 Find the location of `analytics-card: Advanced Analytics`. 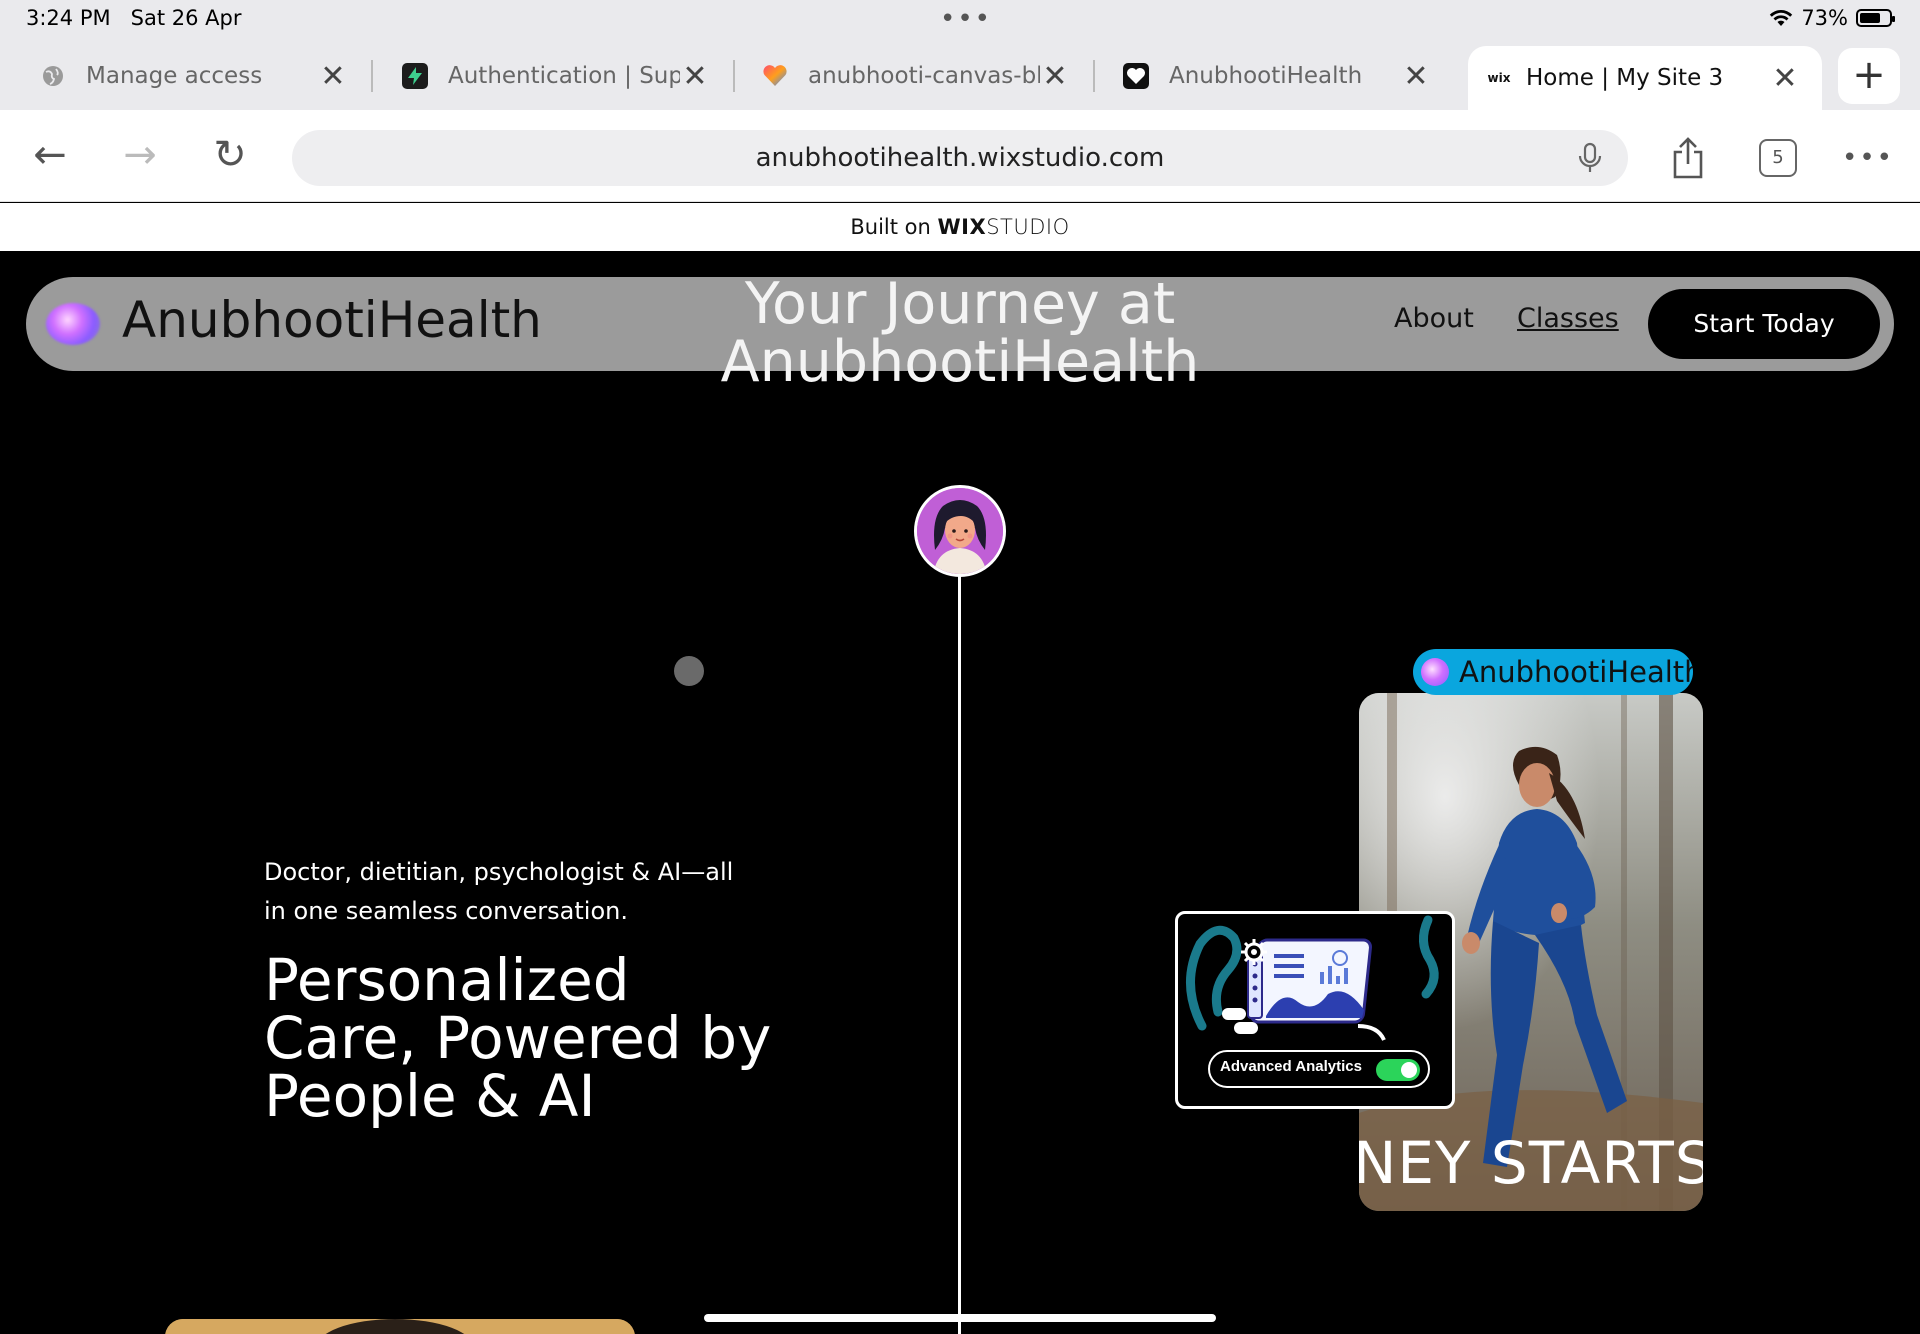

analytics-card: Advanced Analytics is located at coordinates (1315, 1010).